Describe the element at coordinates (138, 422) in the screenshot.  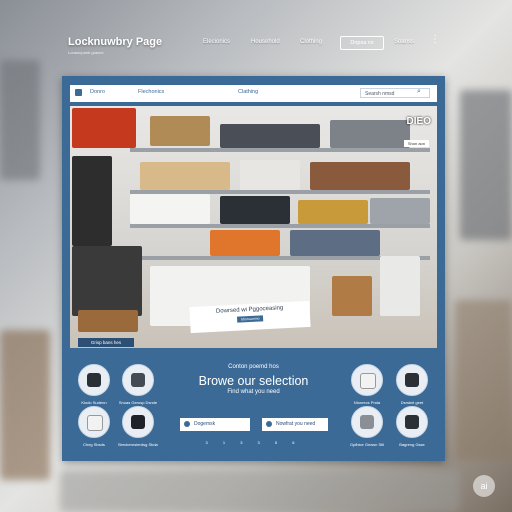
I see `tablet-icon` at that location.